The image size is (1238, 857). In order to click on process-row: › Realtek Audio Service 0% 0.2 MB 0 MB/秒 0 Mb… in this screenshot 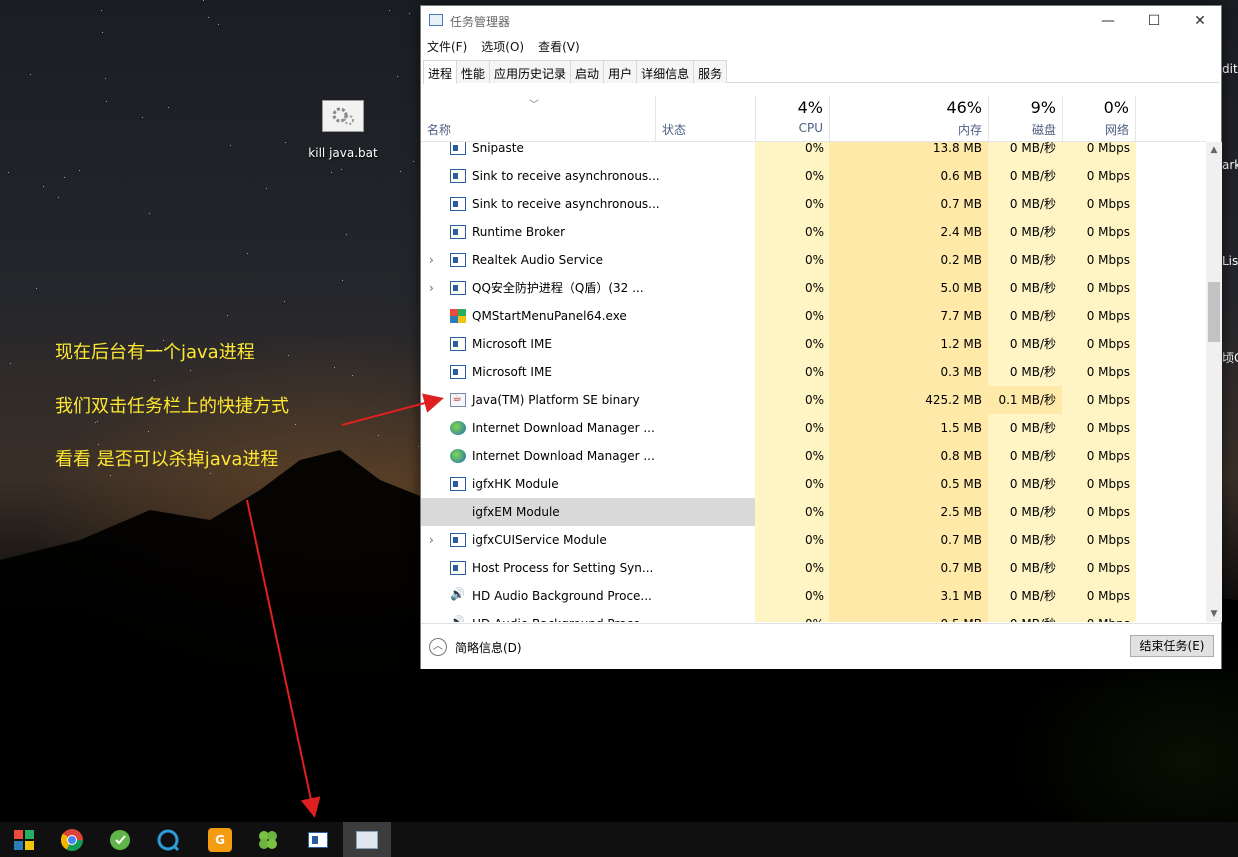, I will do `click(813, 260)`.